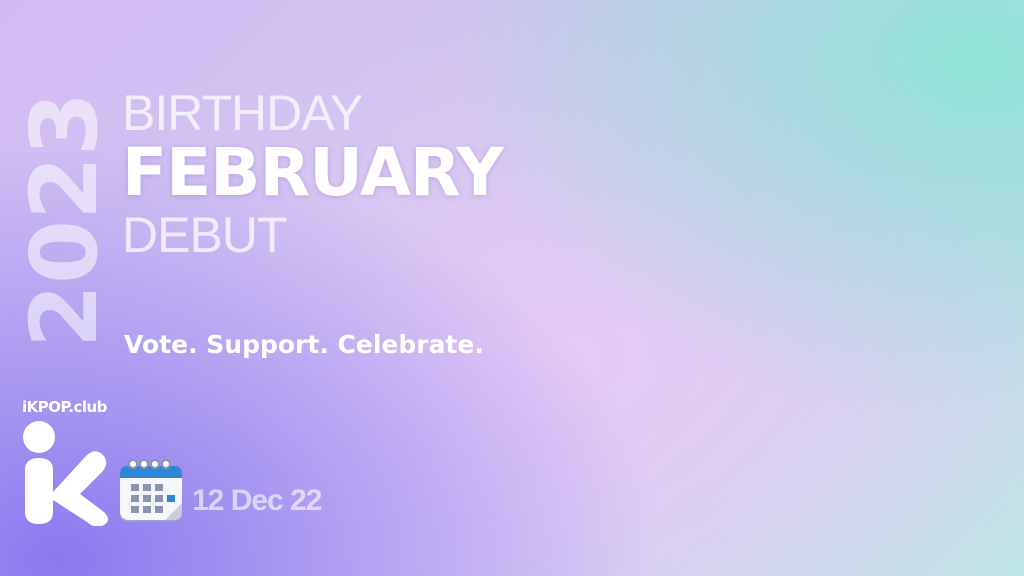 This screenshot has width=1024, height=576. I want to click on year-text: 2023, so click(65, 219).